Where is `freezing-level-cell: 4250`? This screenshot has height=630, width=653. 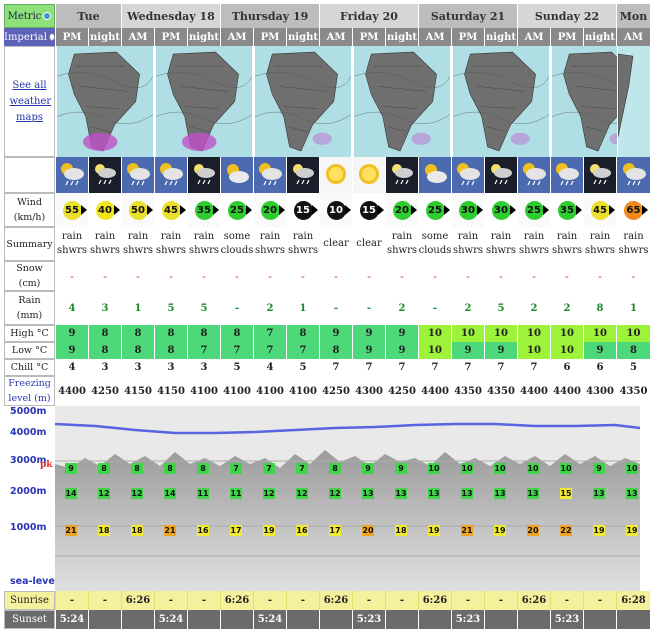 freezing-level-cell: 4250 is located at coordinates (401, 391).